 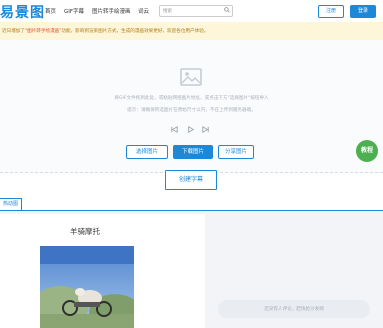 I want to click on create-caption-button: 创建字幕, so click(x=191, y=180).